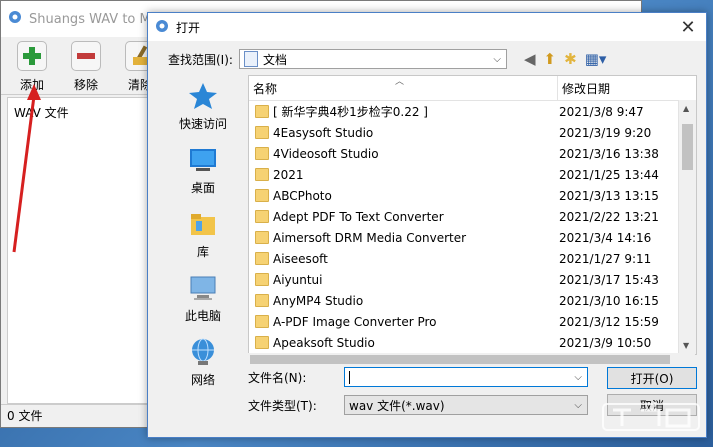 Image resolution: width=713 pixels, height=447 pixels. Describe the element at coordinates (652, 378) in the screenshot. I see `open-button: 打开(O)` at that location.